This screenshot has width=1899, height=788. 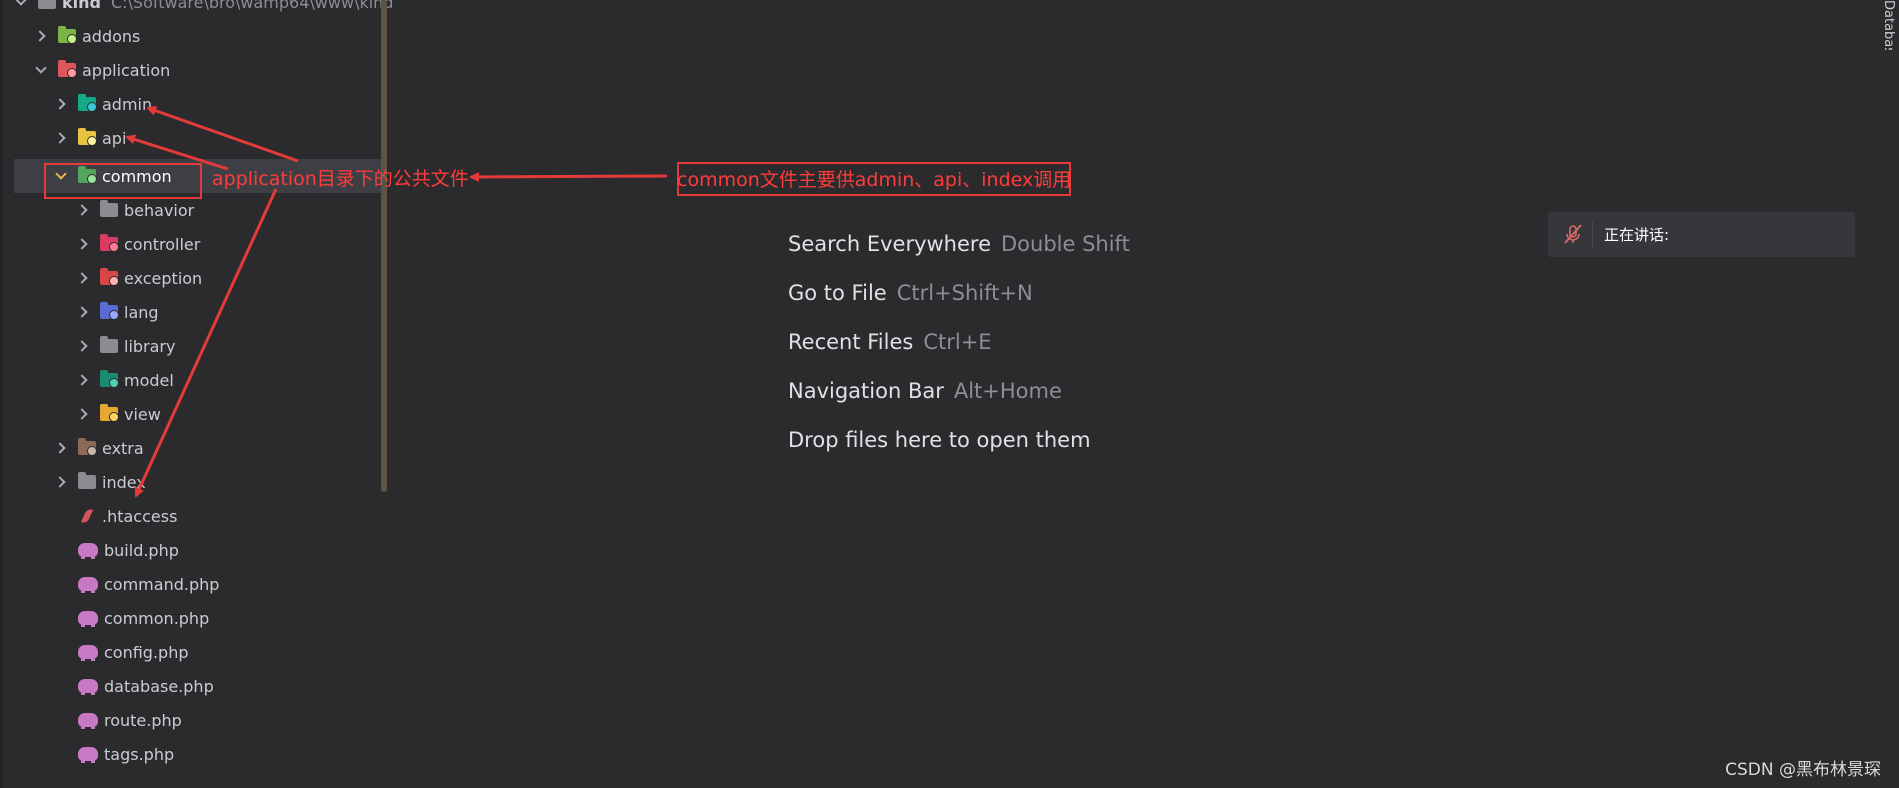 I want to click on tree-item-common-php: common.php, so click(x=193, y=618).